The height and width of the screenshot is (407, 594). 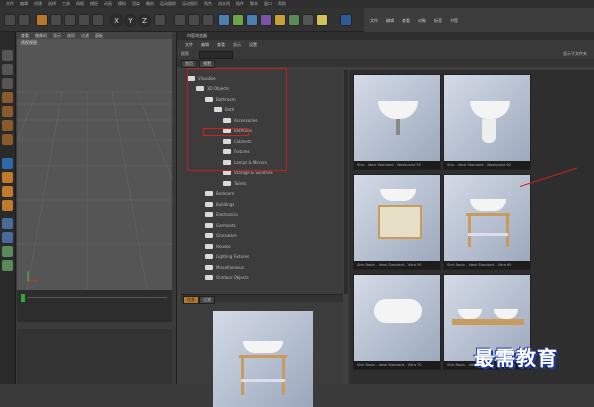 I want to click on points-mode-icon, so click(x=7, y=111).